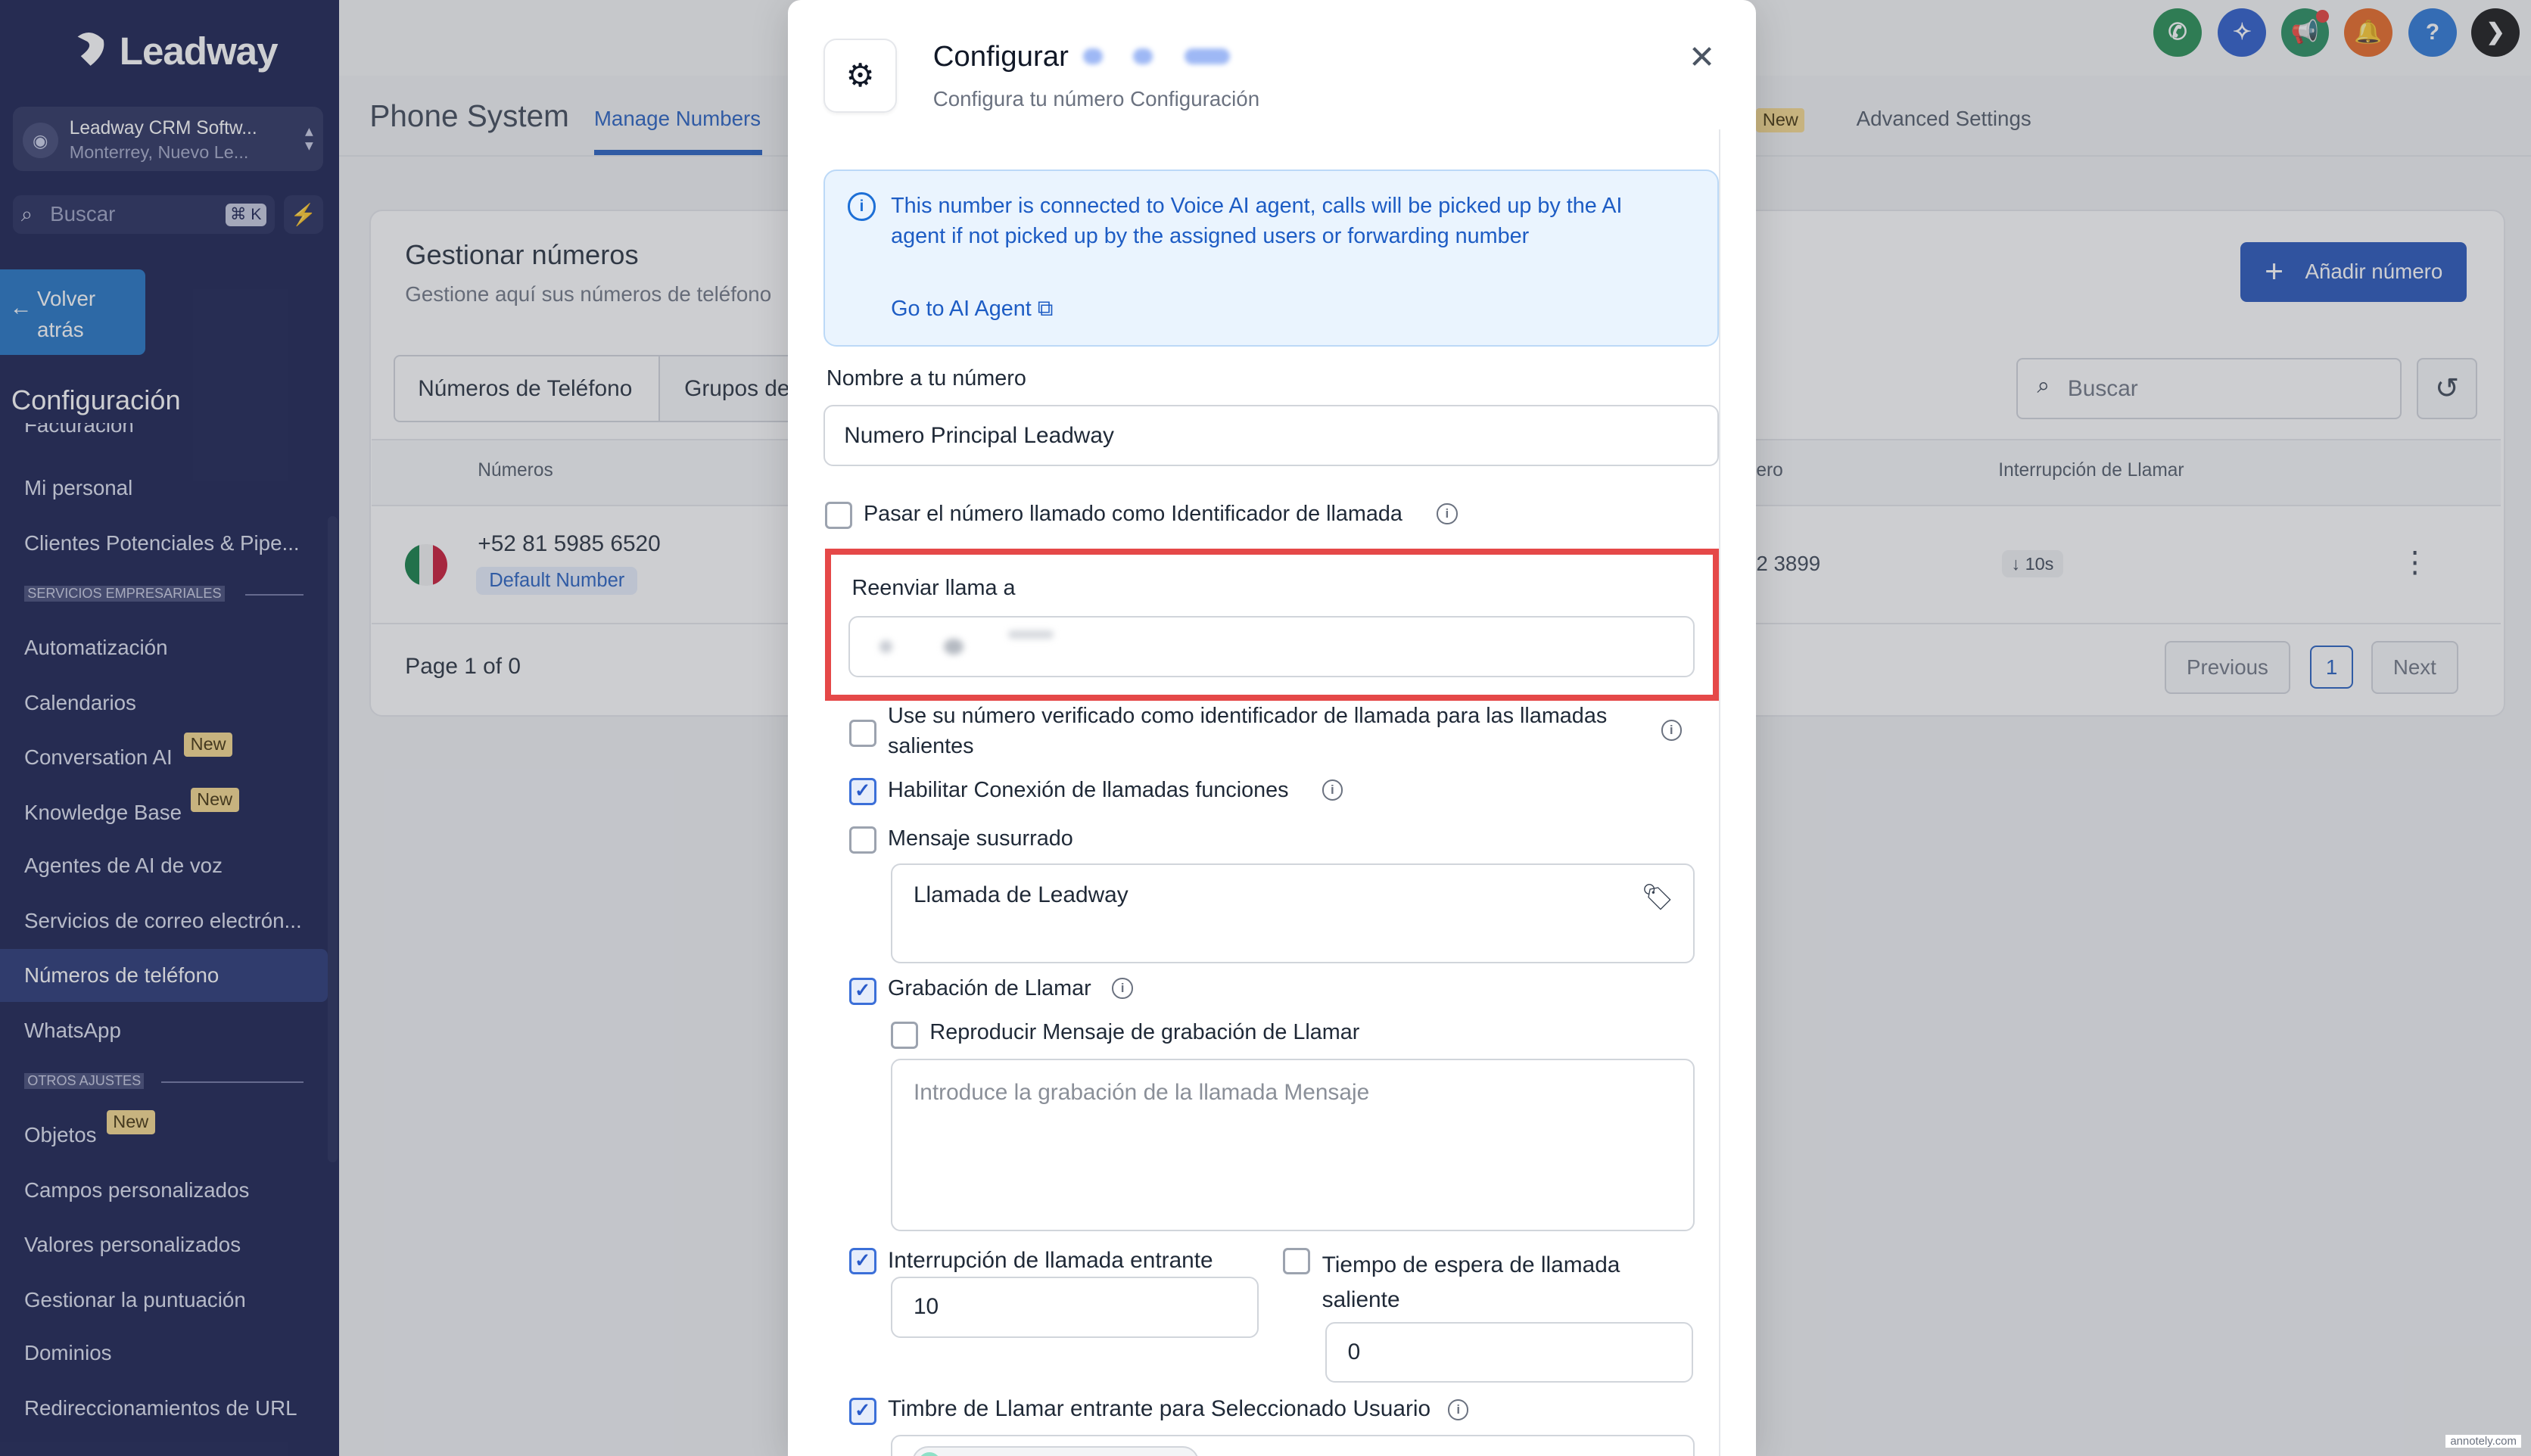  What do you see at coordinates (861, 76) in the screenshot?
I see `gear-icon: ⚙` at bounding box center [861, 76].